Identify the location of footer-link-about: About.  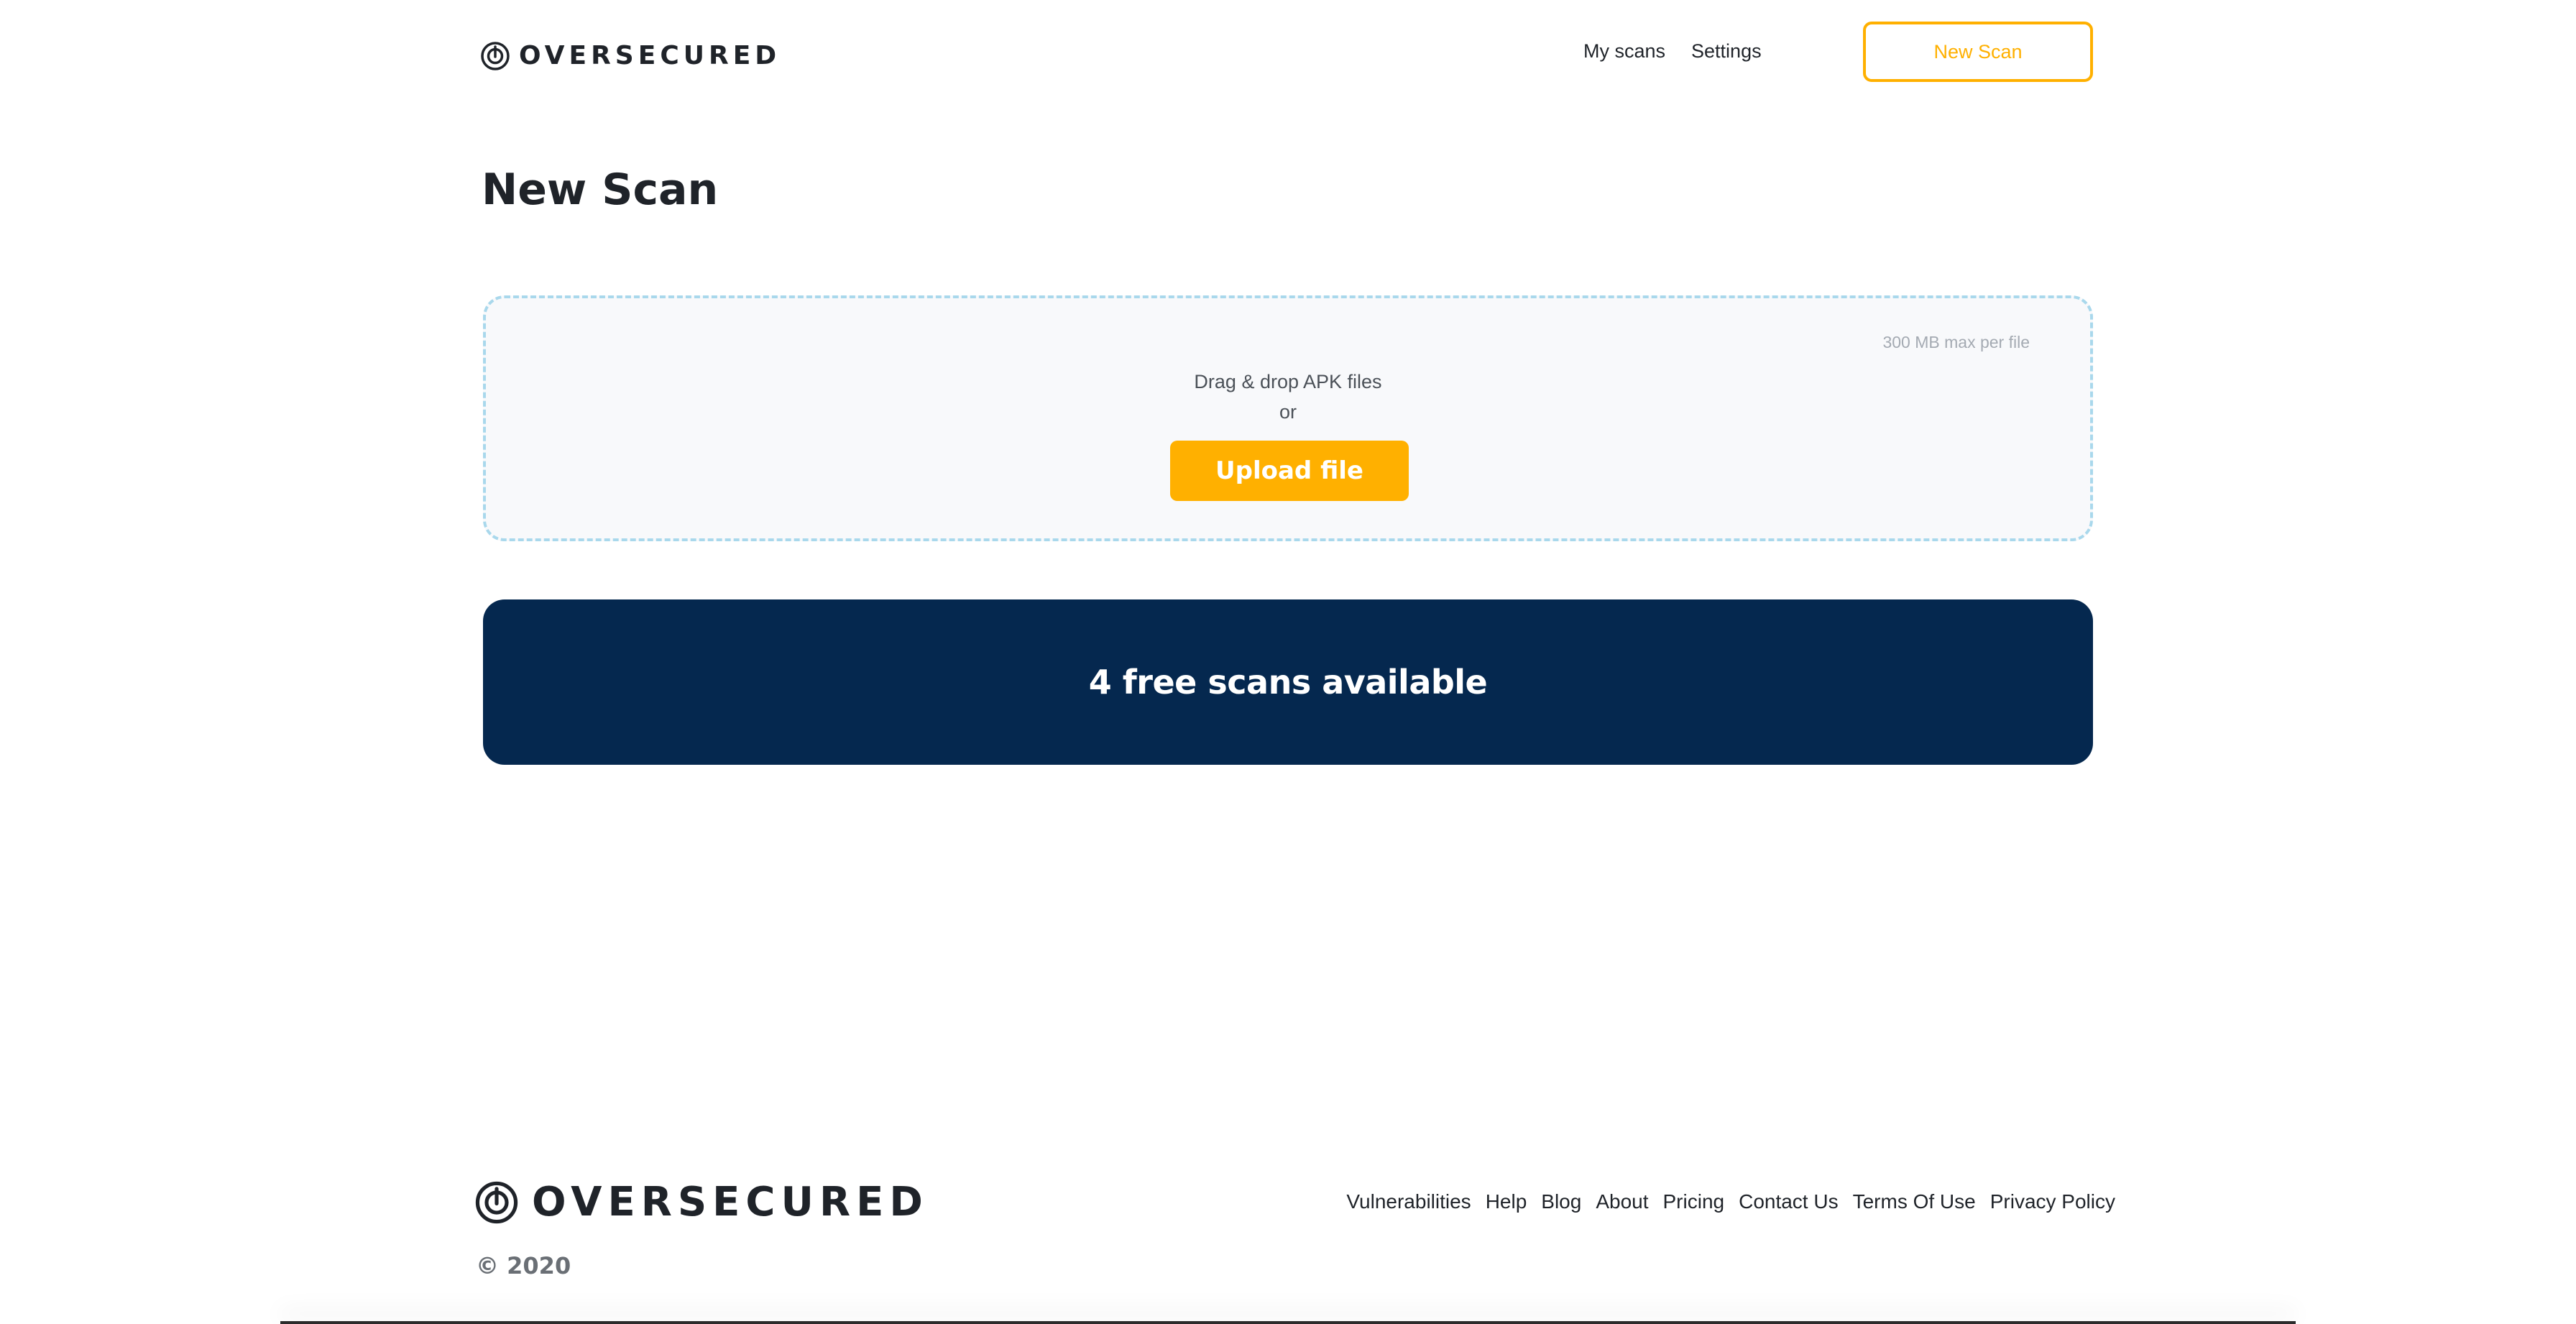
(1622, 1201).